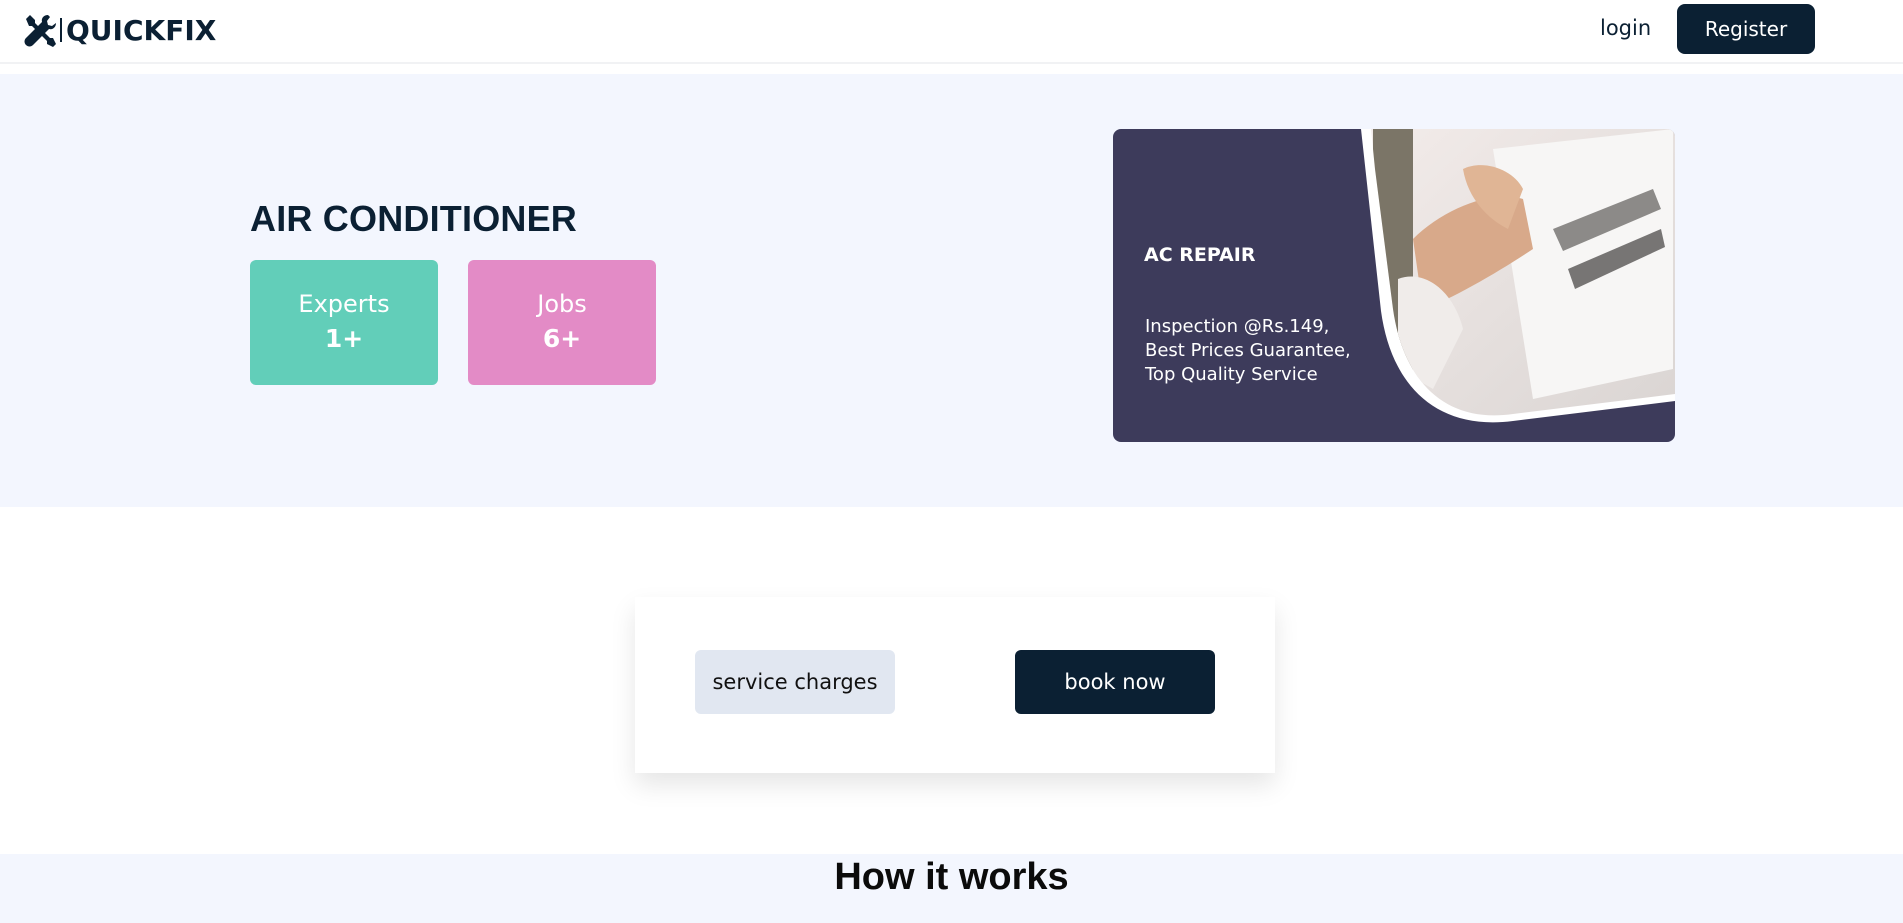 Image resolution: width=1903 pixels, height=923 pixels. Describe the element at coordinates (141, 30) in the screenshot. I see `brand-name: QUICKFIX` at that location.